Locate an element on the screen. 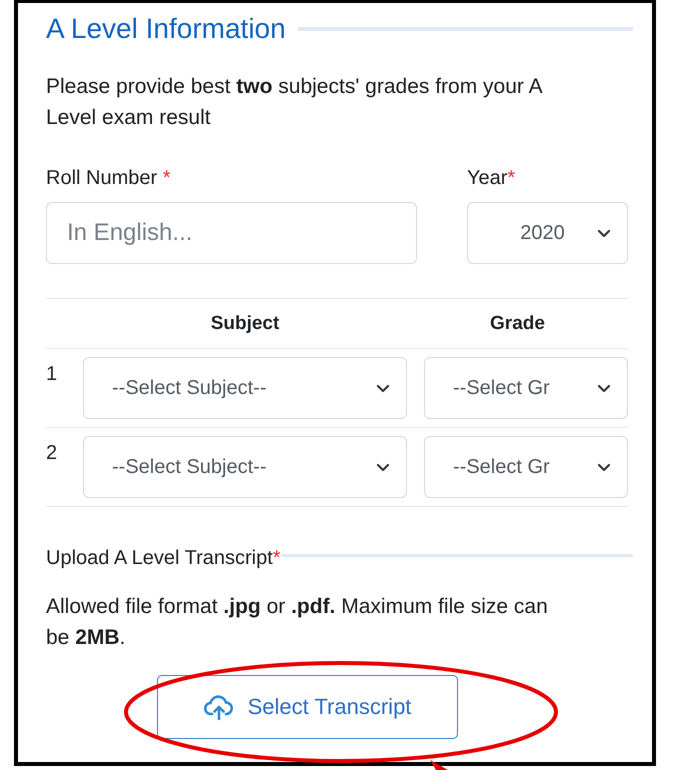  section-title: A Level Information is located at coordinates (166, 29).